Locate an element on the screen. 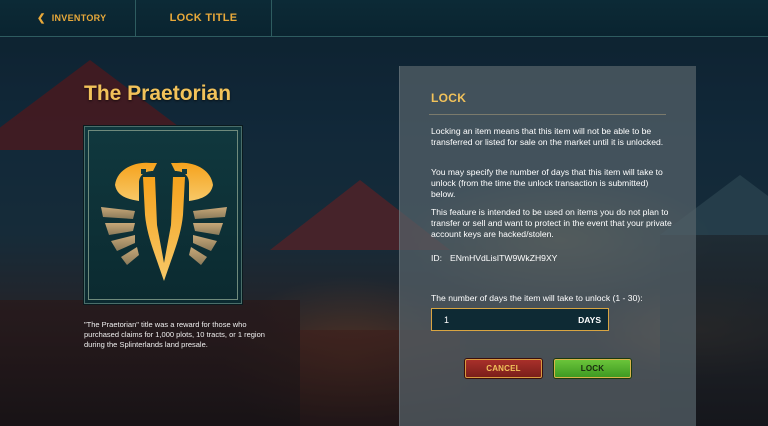  item-id-label: ID: is located at coordinates (436, 258).